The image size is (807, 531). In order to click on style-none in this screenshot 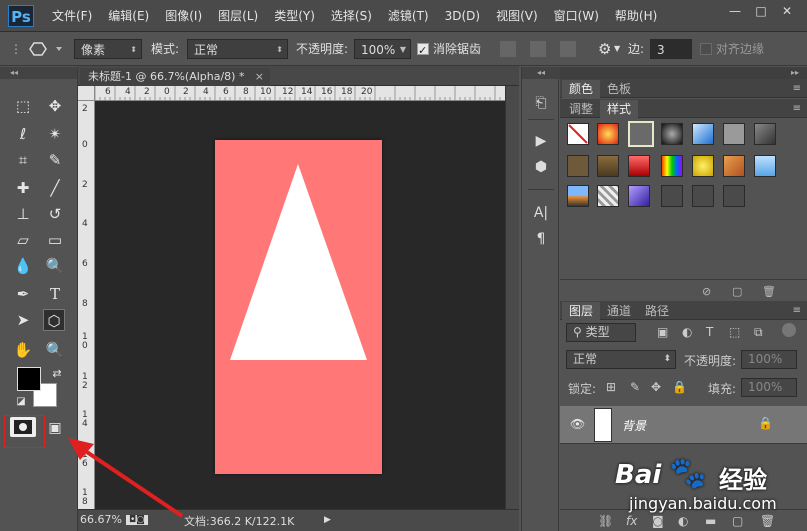, I will do `click(578, 134)`.